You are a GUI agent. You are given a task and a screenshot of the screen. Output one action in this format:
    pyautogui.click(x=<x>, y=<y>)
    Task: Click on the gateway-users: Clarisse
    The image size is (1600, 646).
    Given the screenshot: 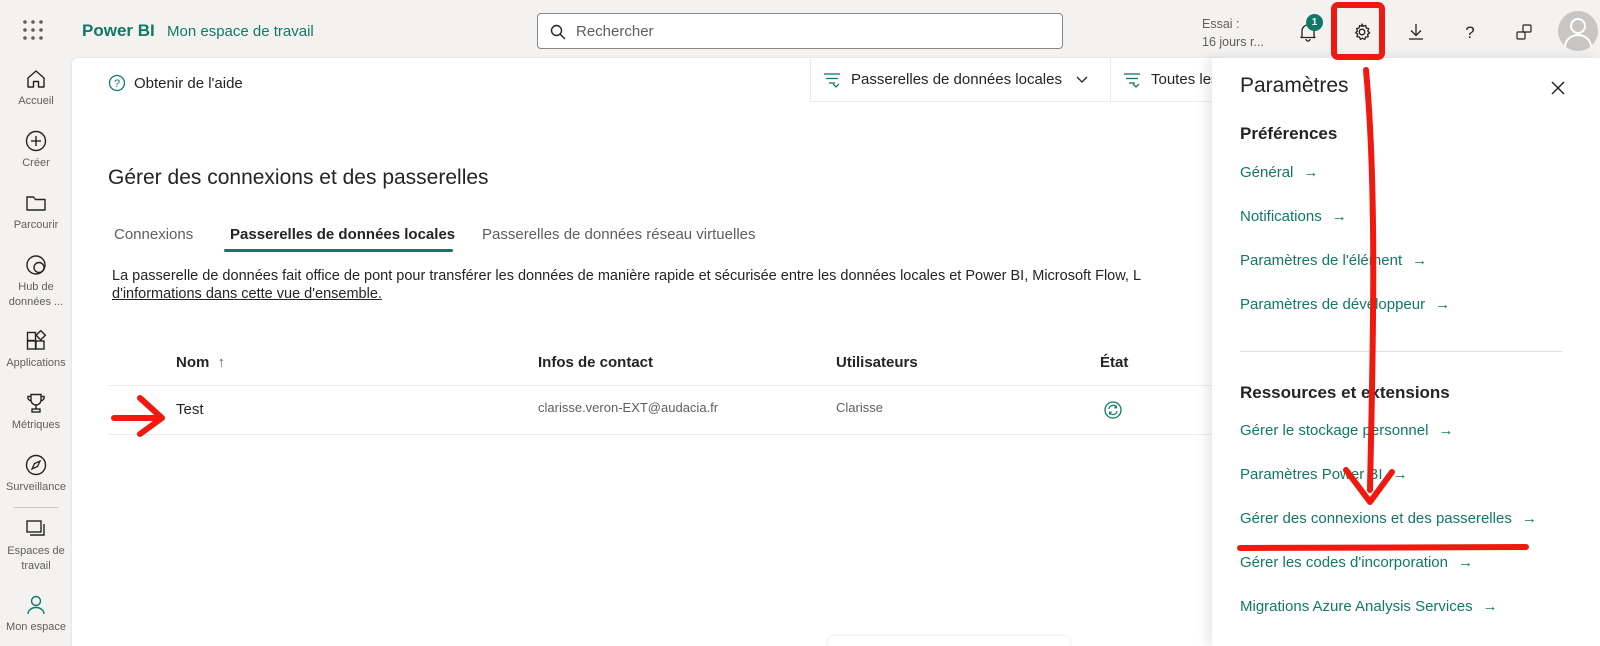 What is the action you would take?
    pyautogui.click(x=859, y=407)
    